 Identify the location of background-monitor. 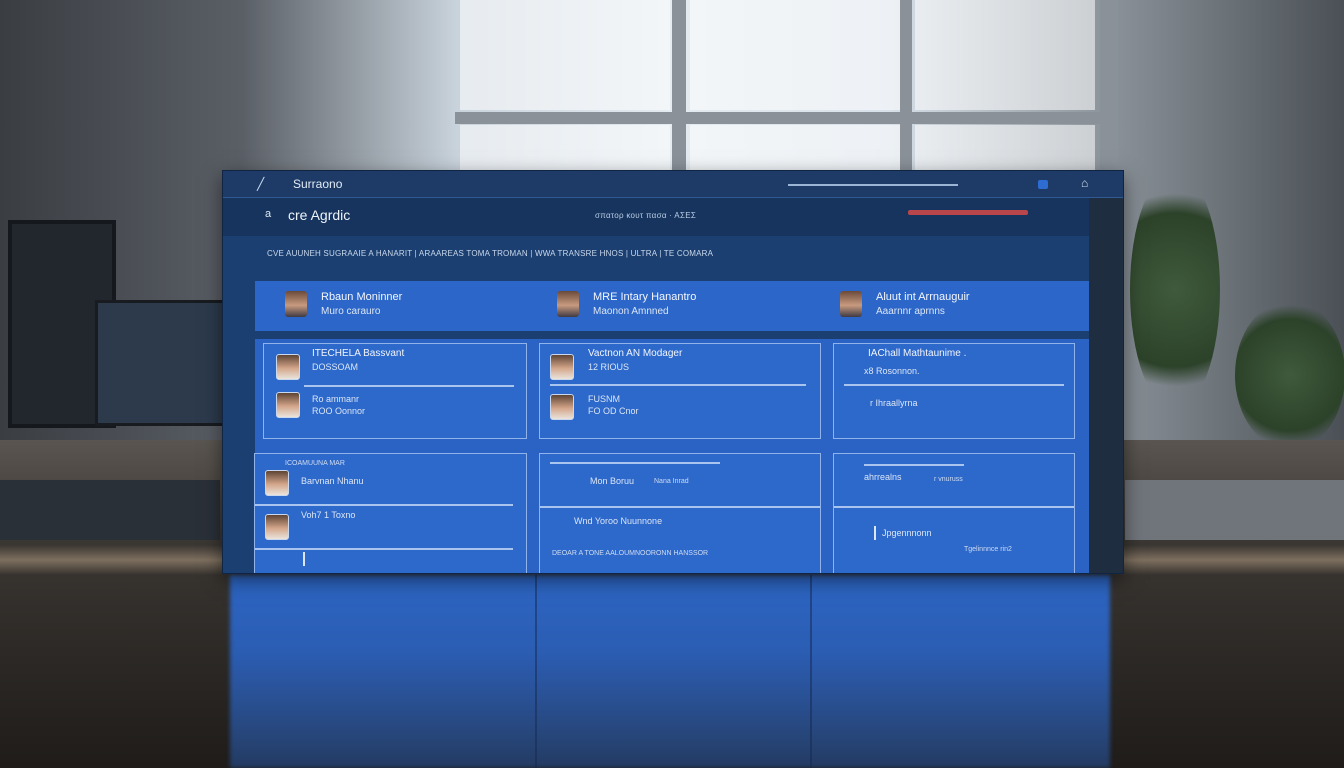
(160, 363).